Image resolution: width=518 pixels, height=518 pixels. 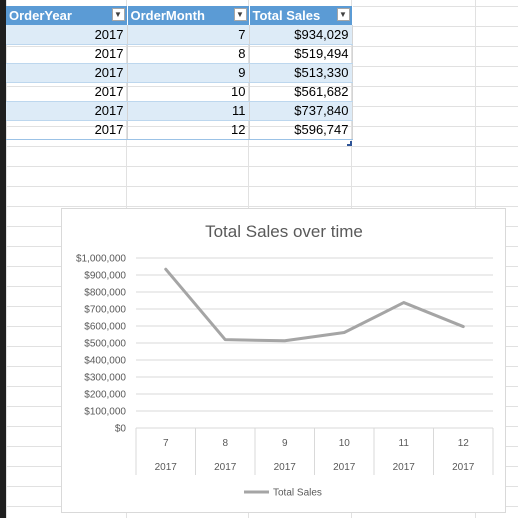 I want to click on cell-total-sales: $513,330, so click(x=301, y=73).